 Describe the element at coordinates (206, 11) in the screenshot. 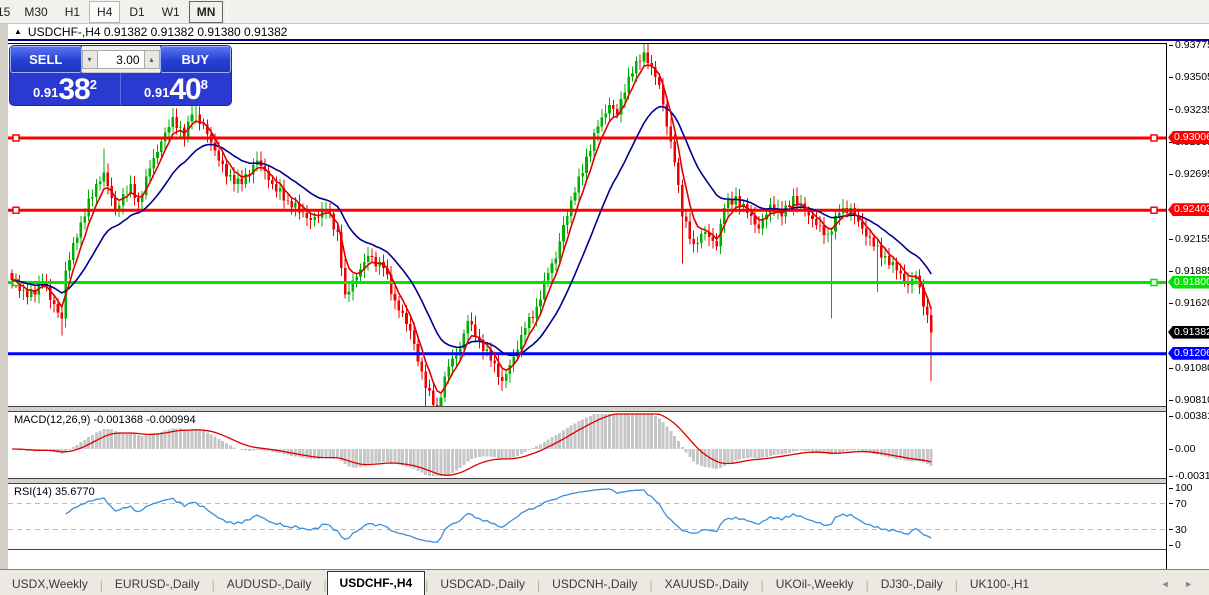

I see `timeframe-button-mn: MN` at that location.